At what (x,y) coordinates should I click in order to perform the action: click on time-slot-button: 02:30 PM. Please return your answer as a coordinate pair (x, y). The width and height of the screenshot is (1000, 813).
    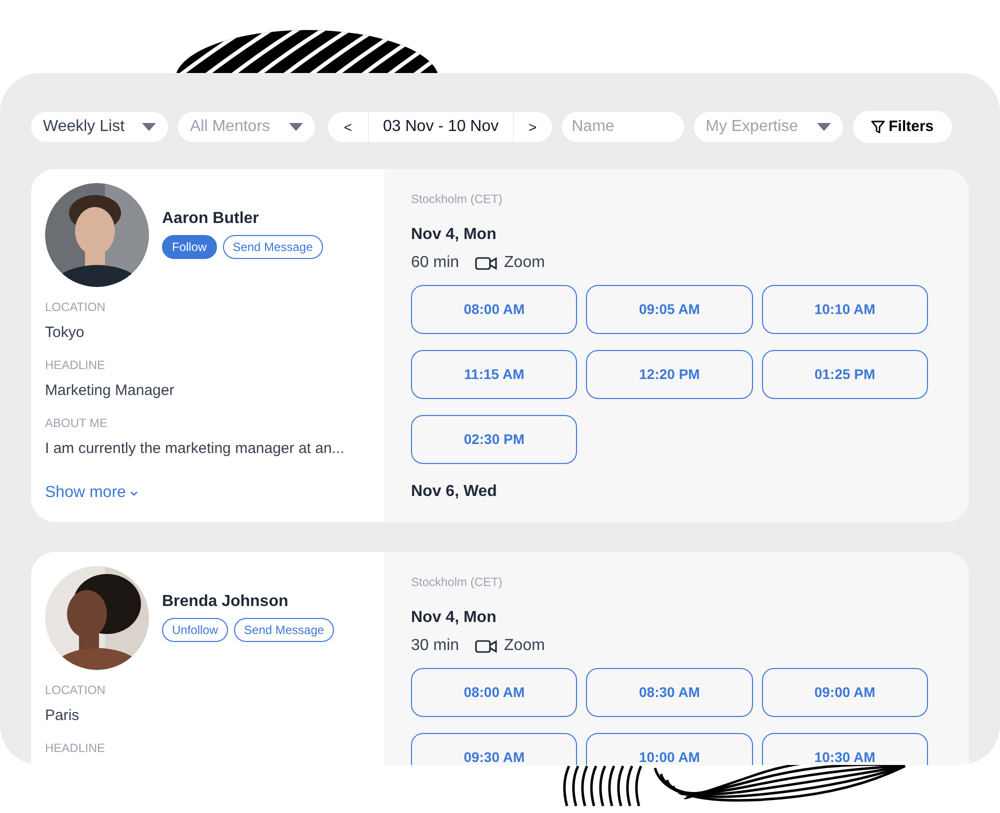
    Looking at the image, I should click on (494, 439).